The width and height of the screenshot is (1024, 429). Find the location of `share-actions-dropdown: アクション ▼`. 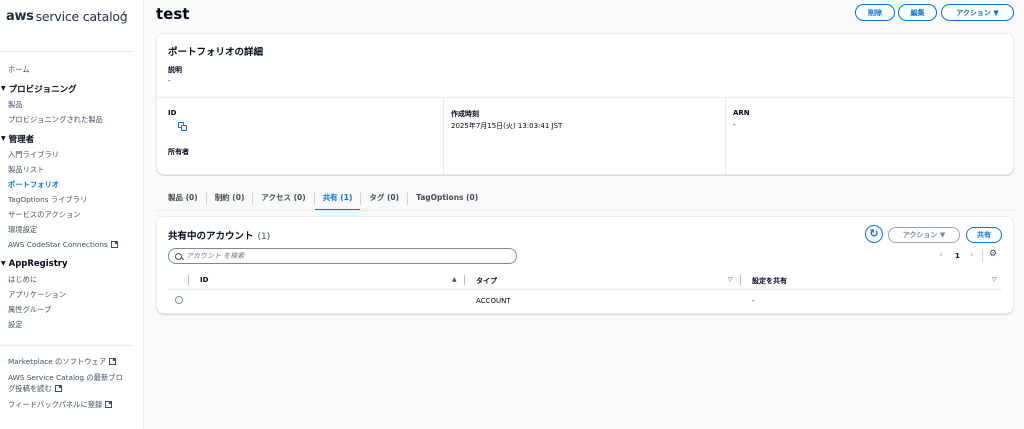

share-actions-dropdown: アクション ▼ is located at coordinates (924, 235).